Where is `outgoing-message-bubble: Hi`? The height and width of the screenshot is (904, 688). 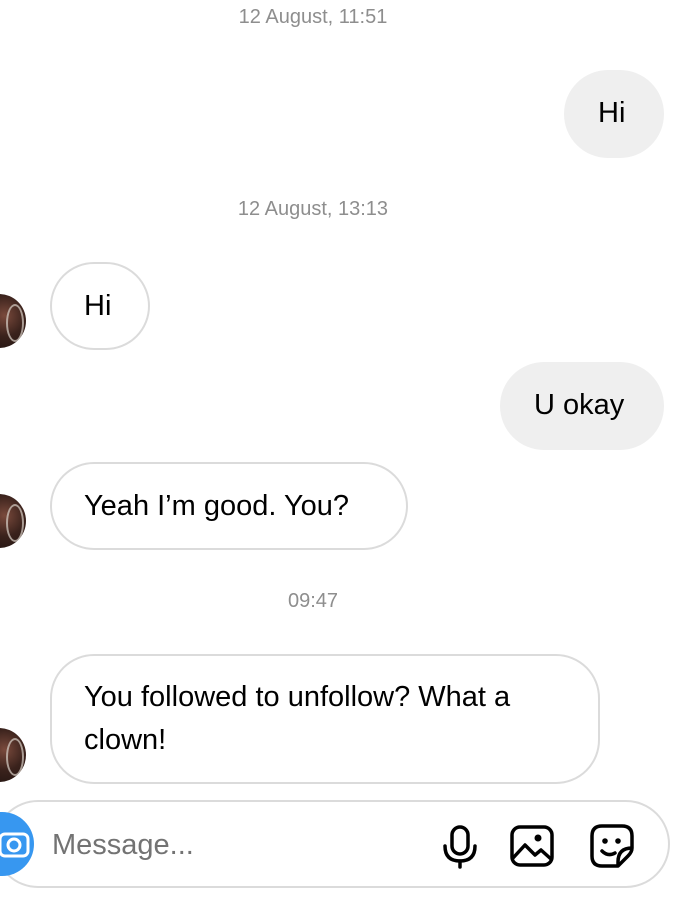 outgoing-message-bubble: Hi is located at coordinates (614, 114).